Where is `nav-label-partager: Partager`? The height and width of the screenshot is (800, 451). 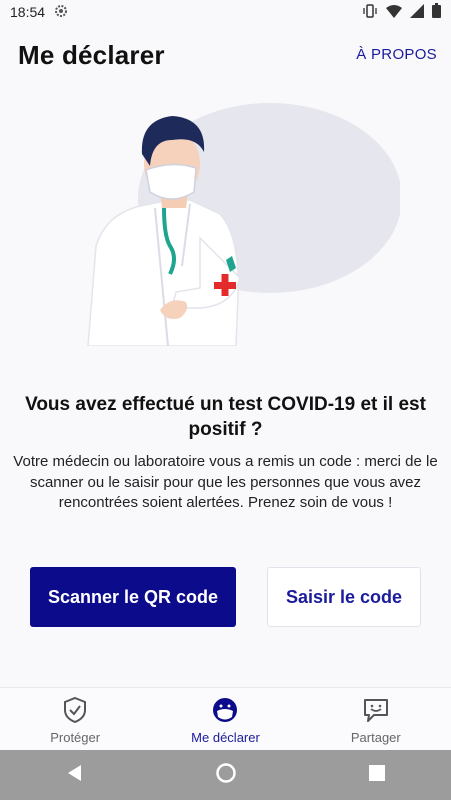
nav-label-partager: Partager is located at coordinates (375, 737).